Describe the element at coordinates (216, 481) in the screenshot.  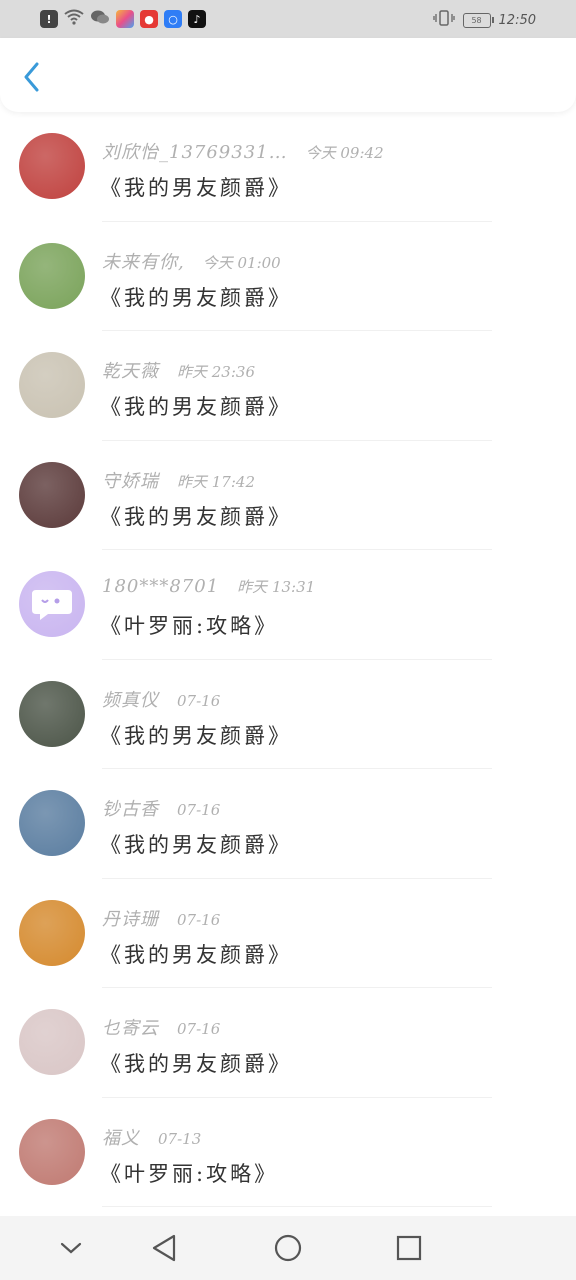
I see `message-time: 昨天 17:42` at that location.